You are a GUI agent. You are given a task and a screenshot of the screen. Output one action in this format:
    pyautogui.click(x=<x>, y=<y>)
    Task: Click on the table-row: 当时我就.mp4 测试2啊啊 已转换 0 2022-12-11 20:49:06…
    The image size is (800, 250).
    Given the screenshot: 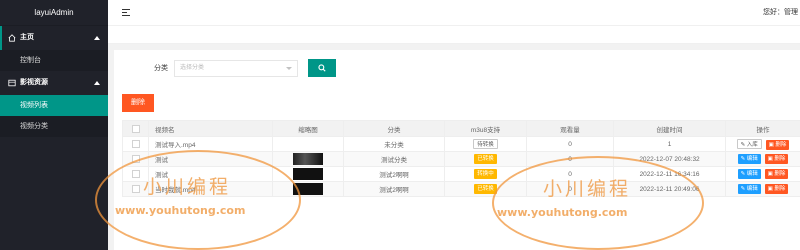 What is the action you would take?
    pyautogui.click(x=461, y=189)
    